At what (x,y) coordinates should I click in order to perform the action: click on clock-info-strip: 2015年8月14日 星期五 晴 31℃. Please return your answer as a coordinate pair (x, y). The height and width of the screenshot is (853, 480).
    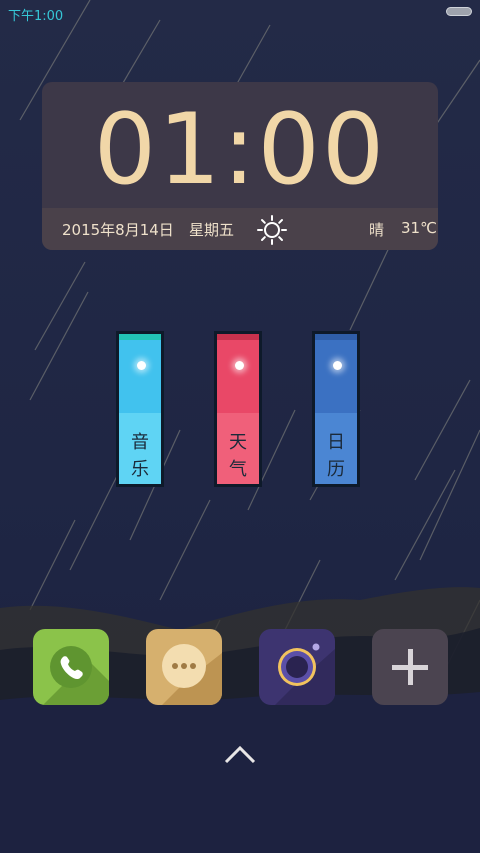
    Looking at the image, I should click on (240, 229).